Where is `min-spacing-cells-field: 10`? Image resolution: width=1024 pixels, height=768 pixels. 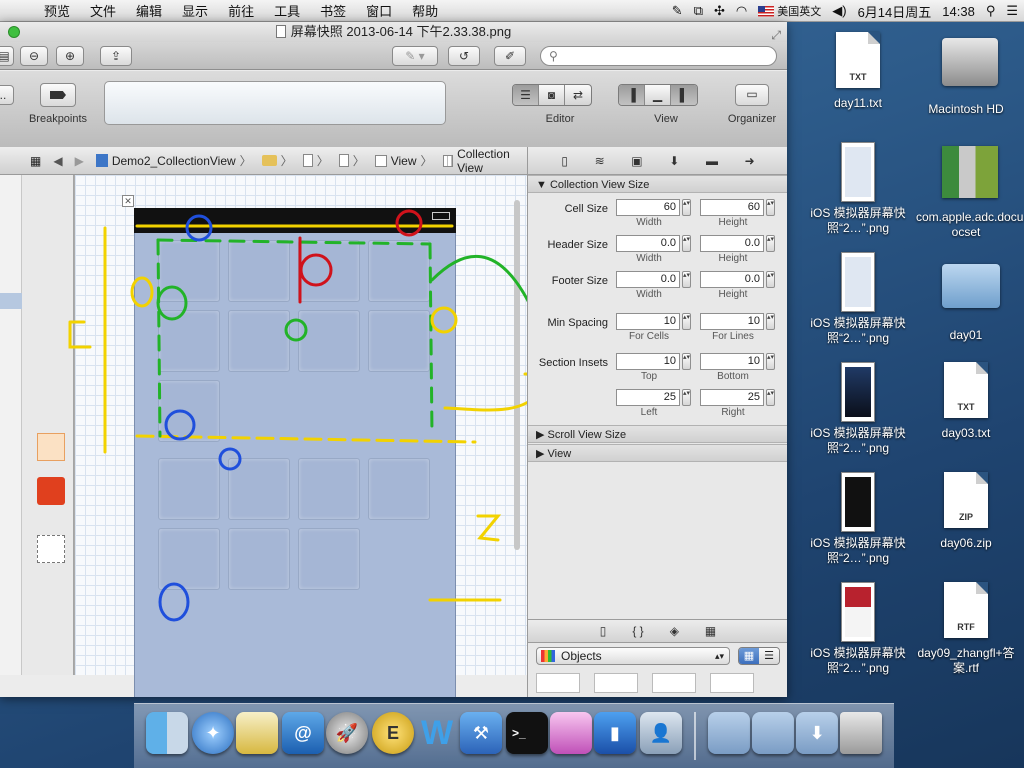 min-spacing-cells-field: 10 is located at coordinates (648, 321).